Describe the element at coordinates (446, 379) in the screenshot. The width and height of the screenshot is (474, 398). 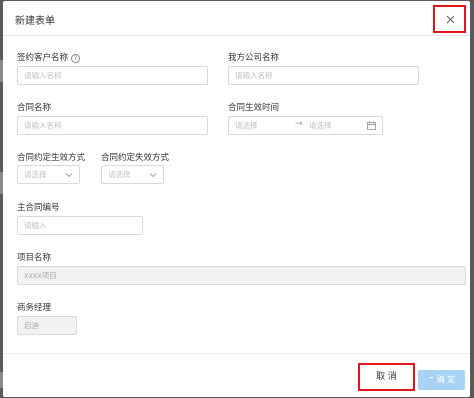
I see `ok-button-label: 确 定` at that location.